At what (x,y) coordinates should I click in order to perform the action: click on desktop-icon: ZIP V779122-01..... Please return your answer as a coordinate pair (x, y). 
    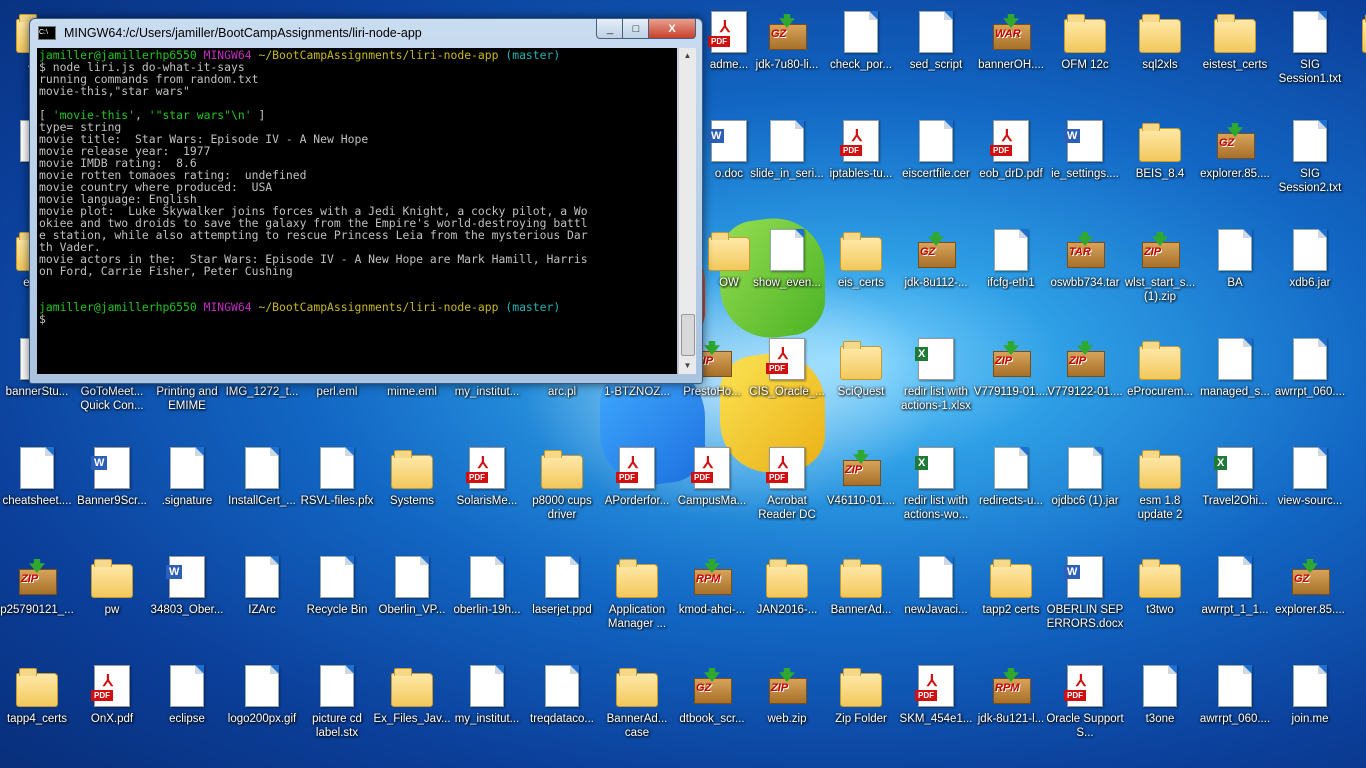
    Looking at the image, I should click on (1085, 383).